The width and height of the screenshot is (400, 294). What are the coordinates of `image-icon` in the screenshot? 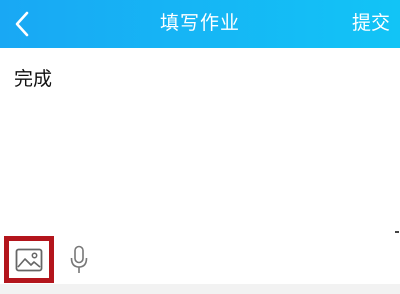 It's located at (29, 259).